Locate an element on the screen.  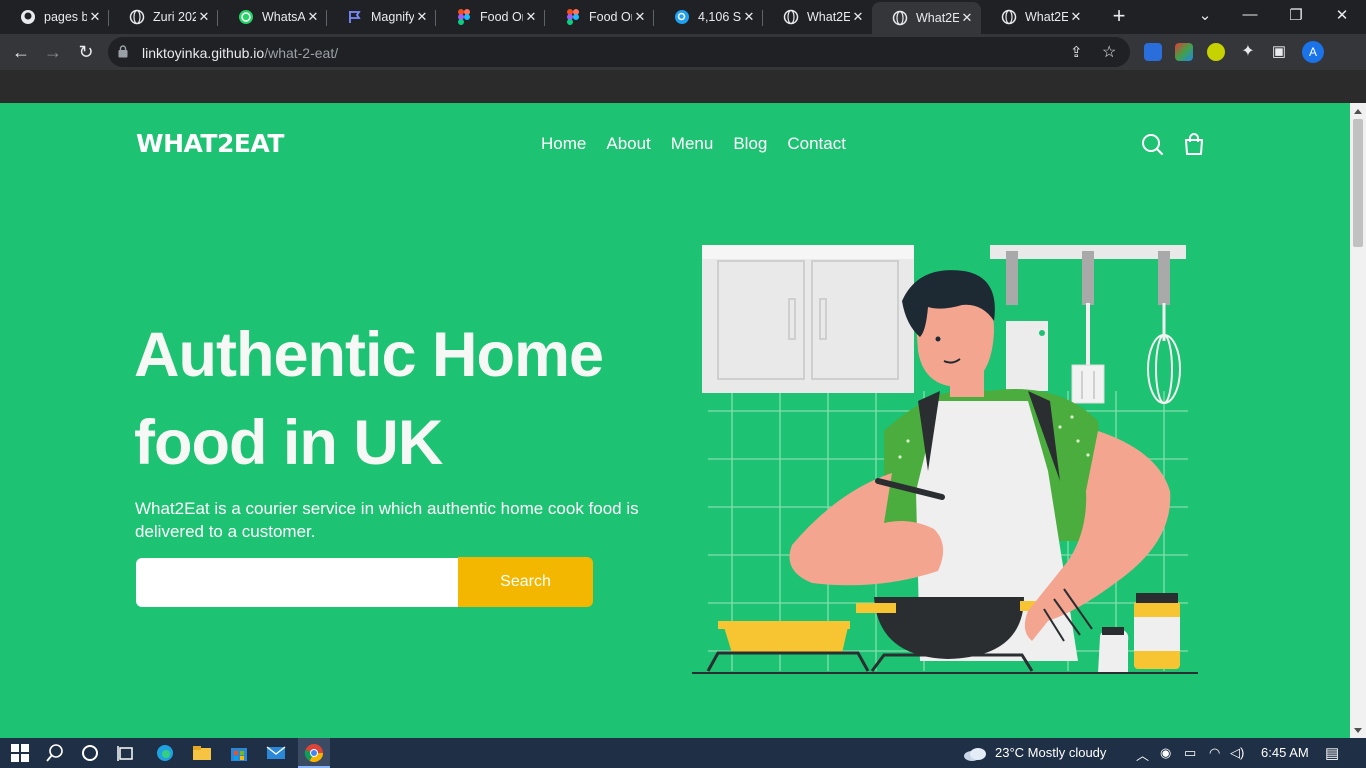
whatsapp-icon is located at coordinates (246, 17).